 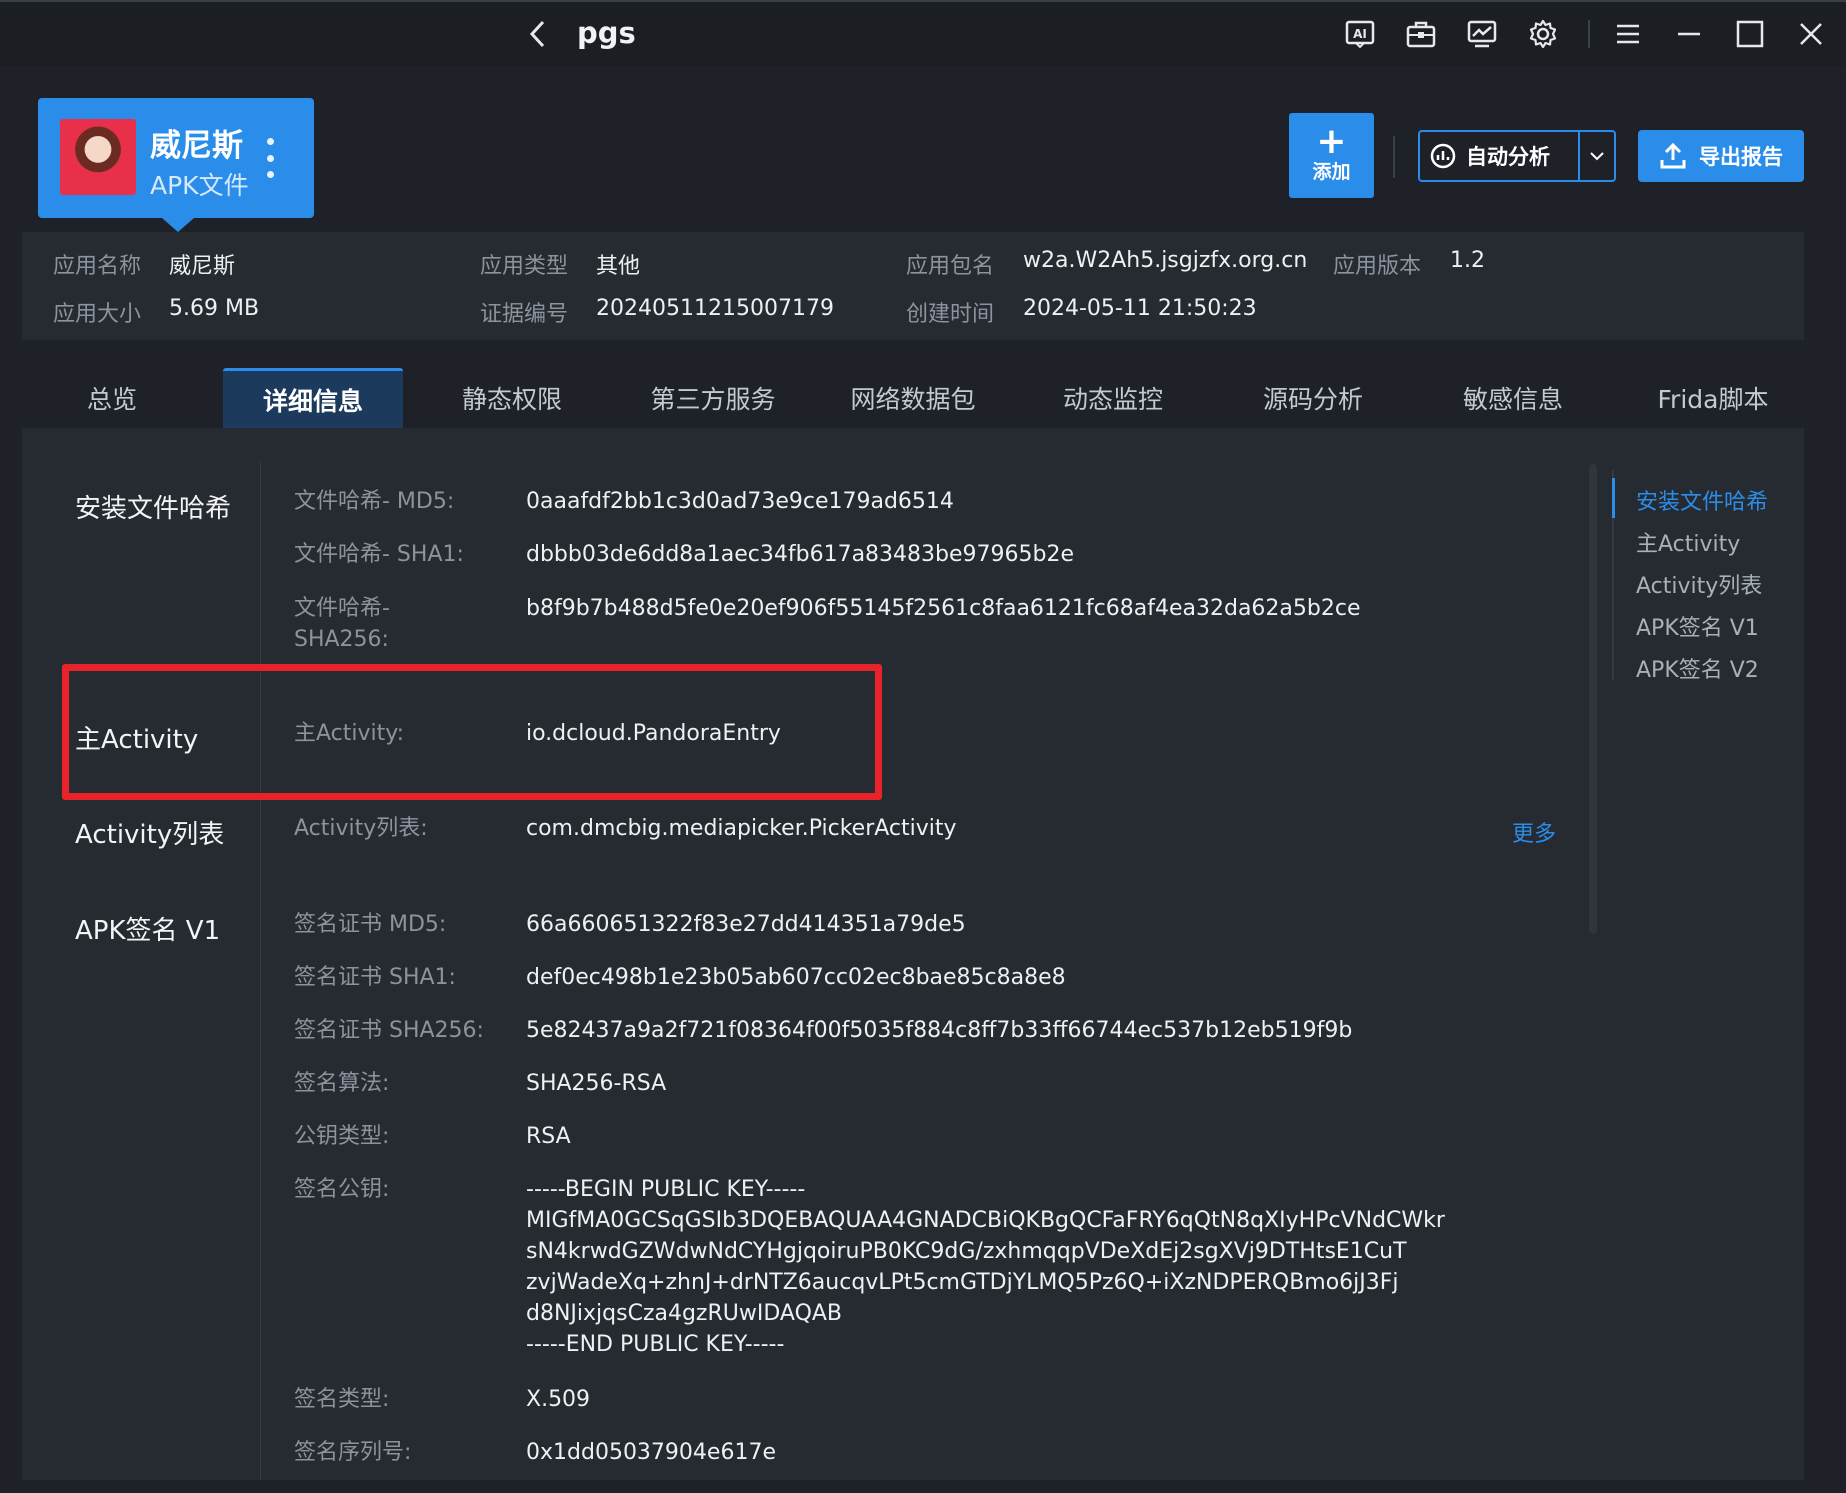 I want to click on field-value: RSA, so click(x=548, y=1136).